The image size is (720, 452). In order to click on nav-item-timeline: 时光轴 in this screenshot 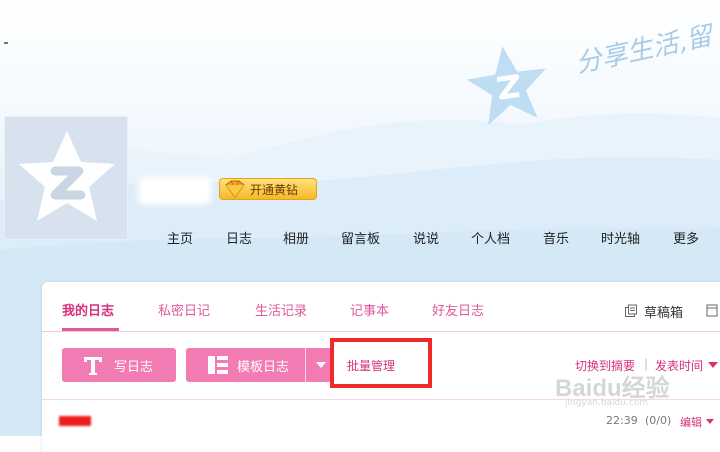, I will do `click(620, 237)`.